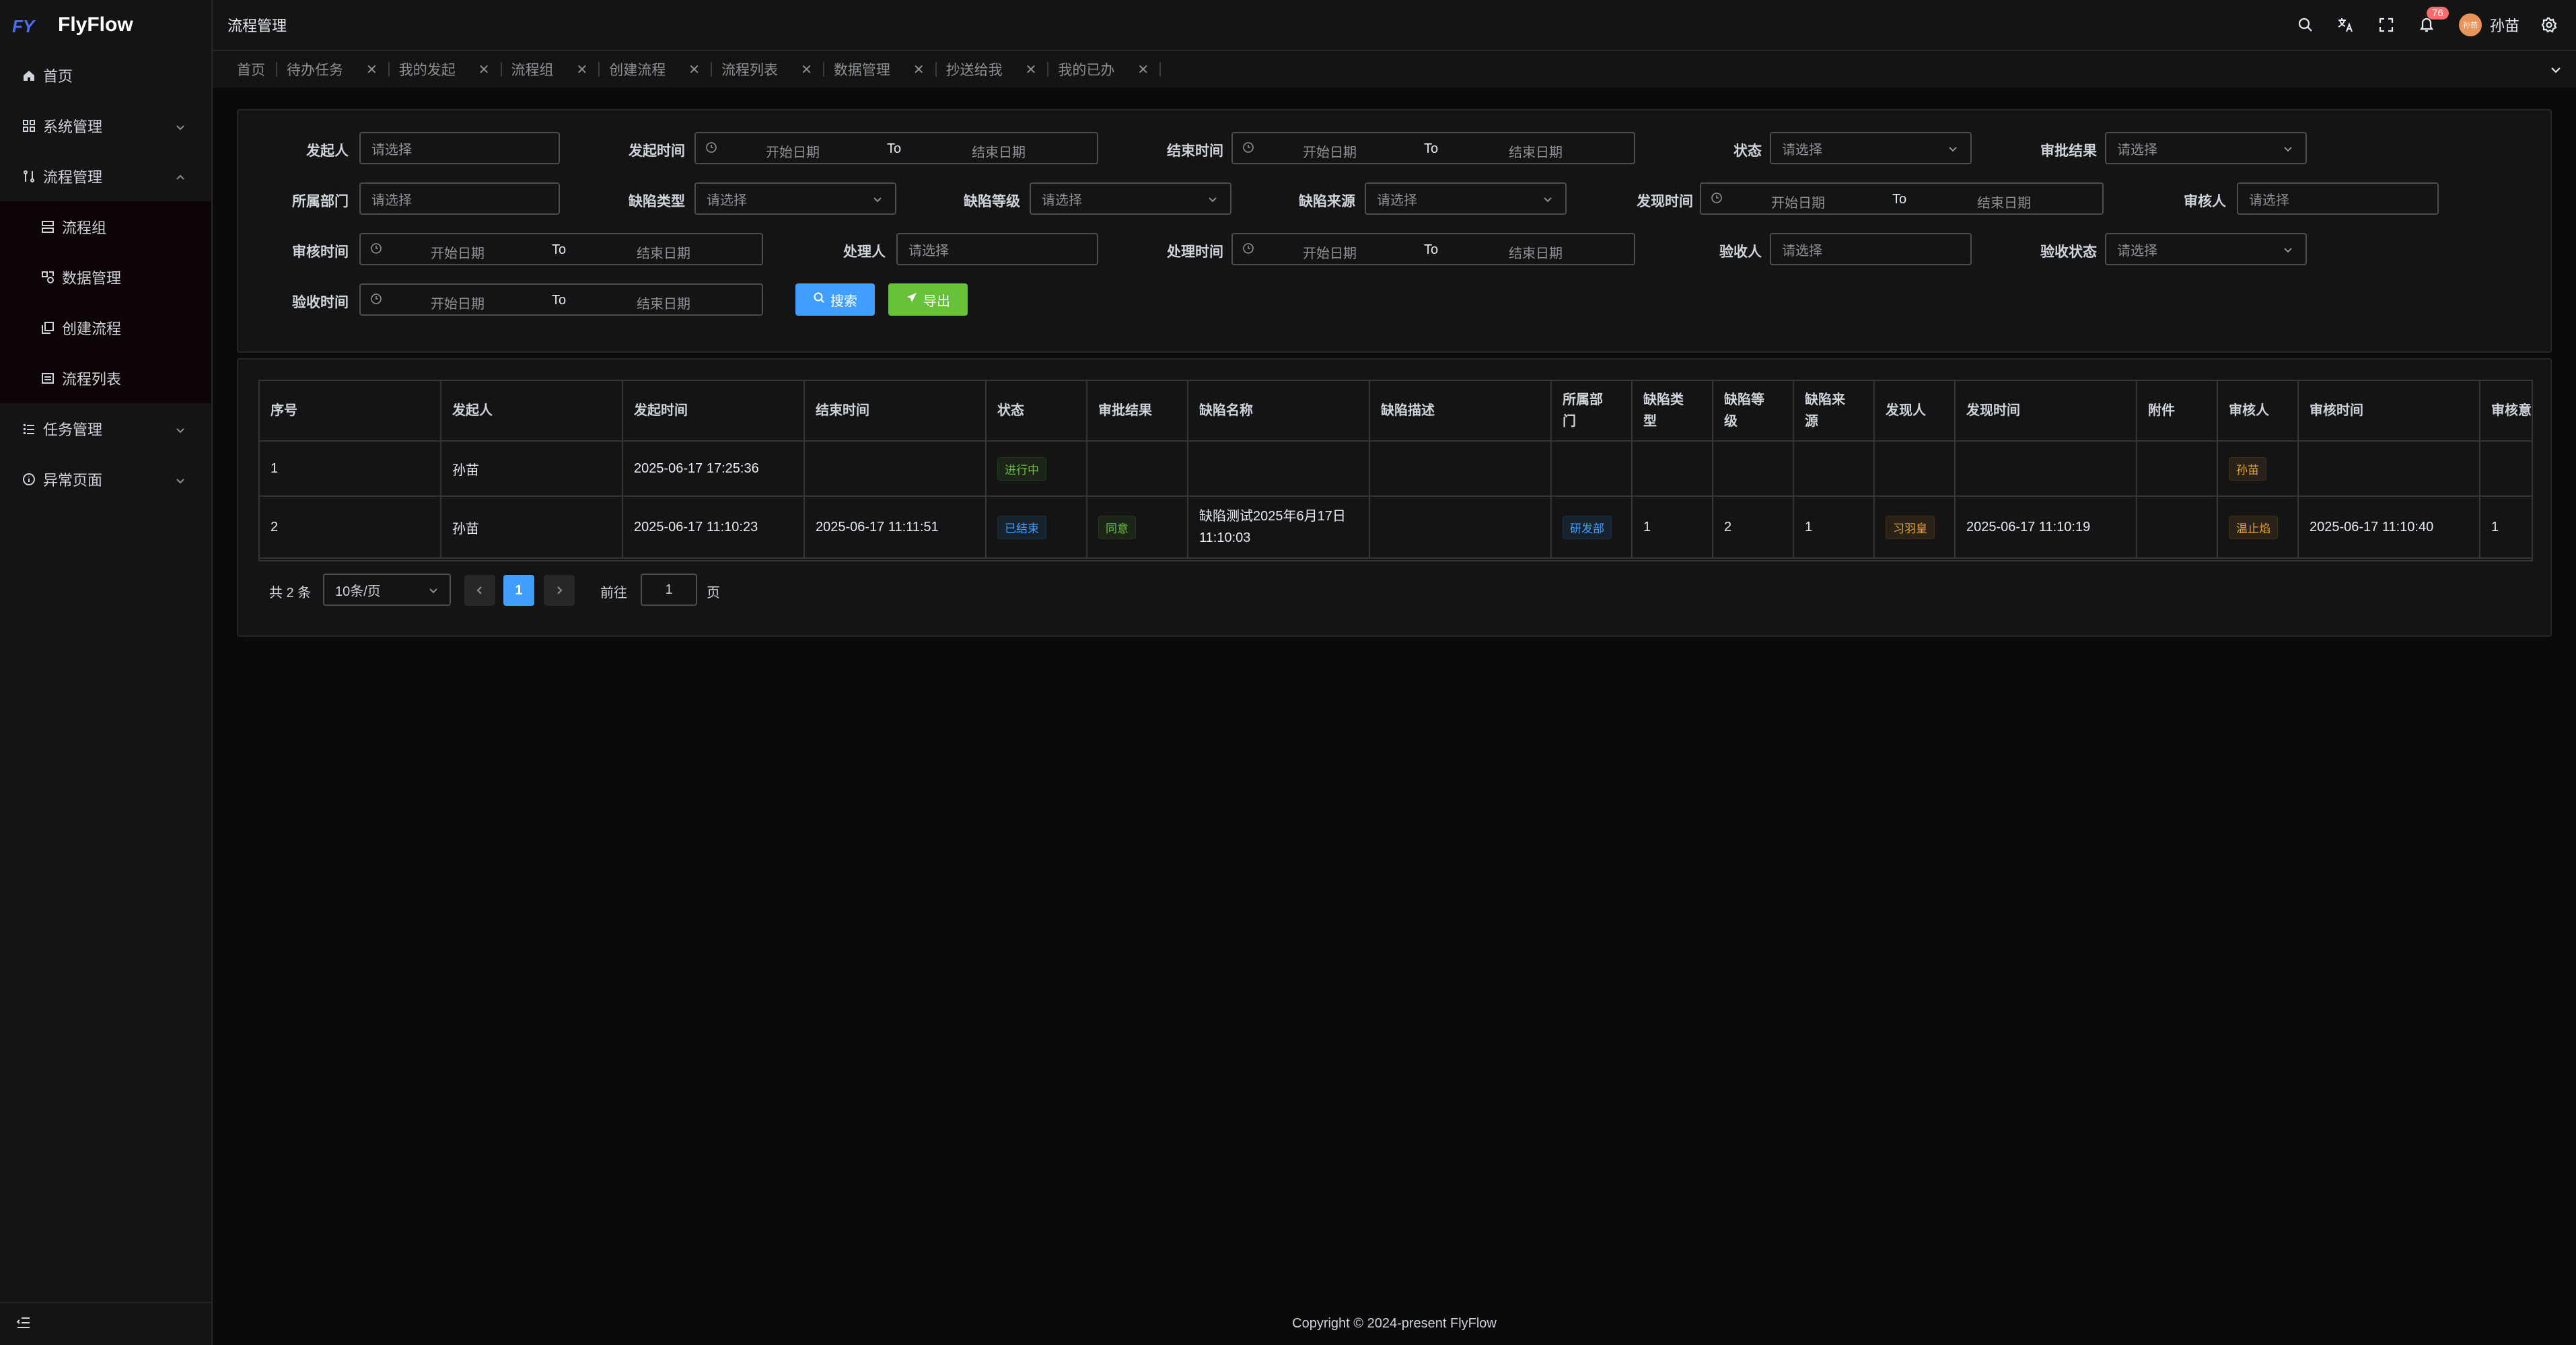 This screenshot has height=1345, width=2576. What do you see at coordinates (2338, 198) in the screenshot?
I see `reviewer-input: 请选择` at bounding box center [2338, 198].